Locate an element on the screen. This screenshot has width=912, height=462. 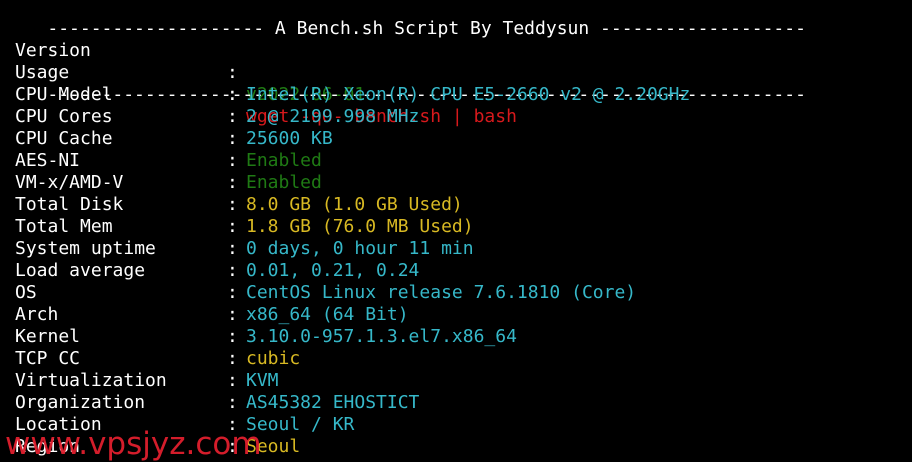
row-label: Organization is located at coordinates (80, 402).